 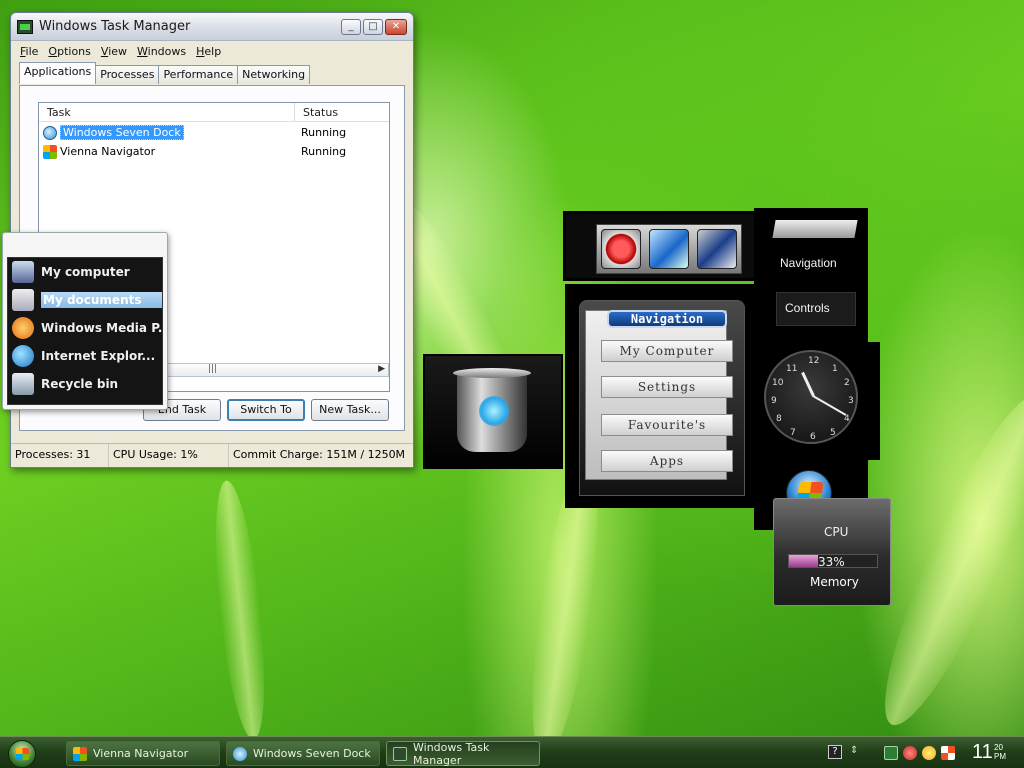 I want to click on taskbar-clock-minutes: 20 PM, so click(x=1000, y=752).